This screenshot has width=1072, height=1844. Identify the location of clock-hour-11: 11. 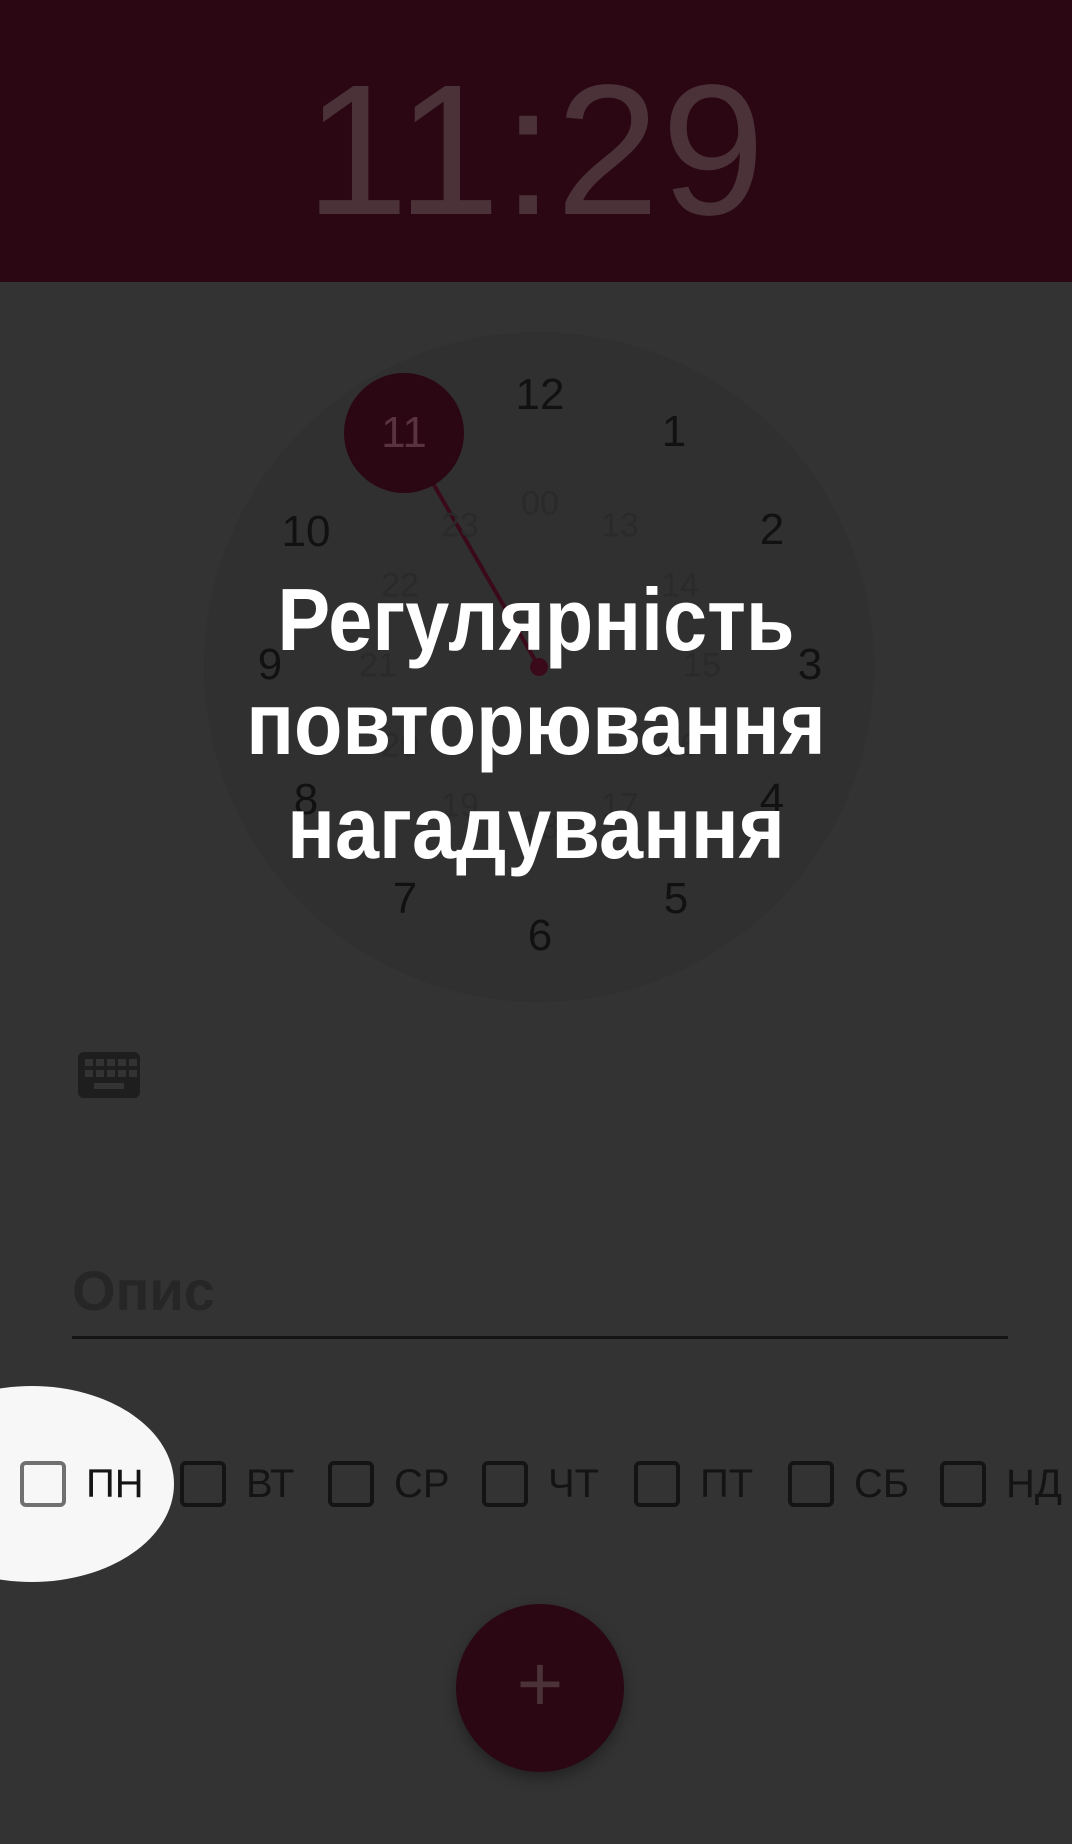
(404, 433).